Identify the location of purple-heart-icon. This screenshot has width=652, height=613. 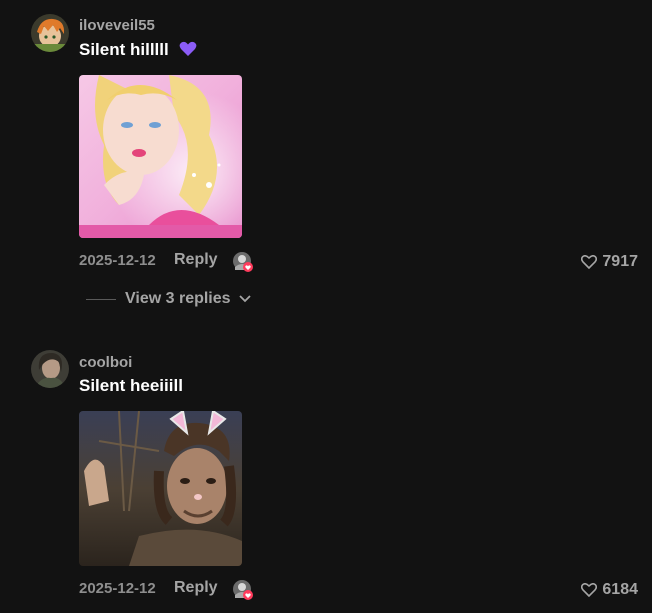
(188, 51).